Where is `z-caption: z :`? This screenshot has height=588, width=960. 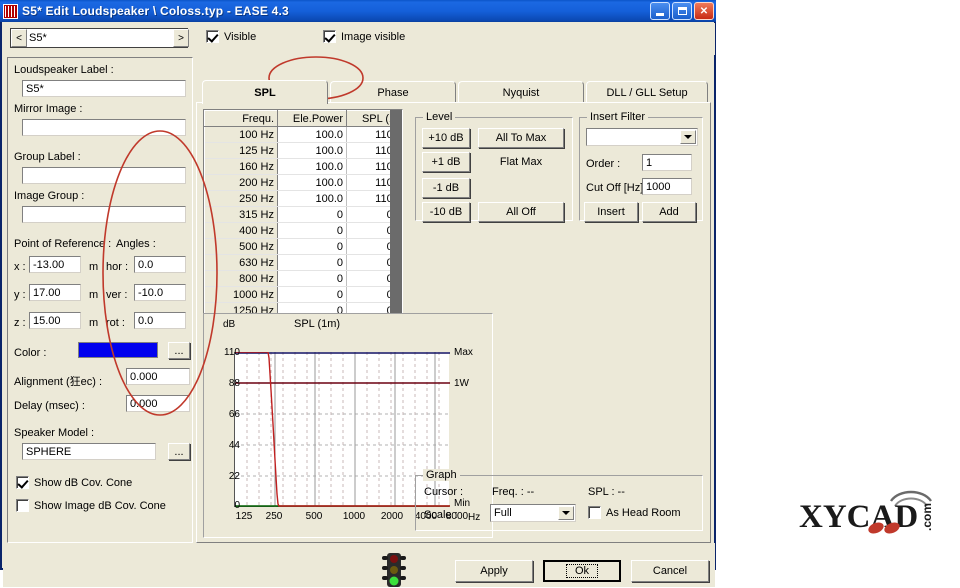 z-caption: z : is located at coordinates (20, 323).